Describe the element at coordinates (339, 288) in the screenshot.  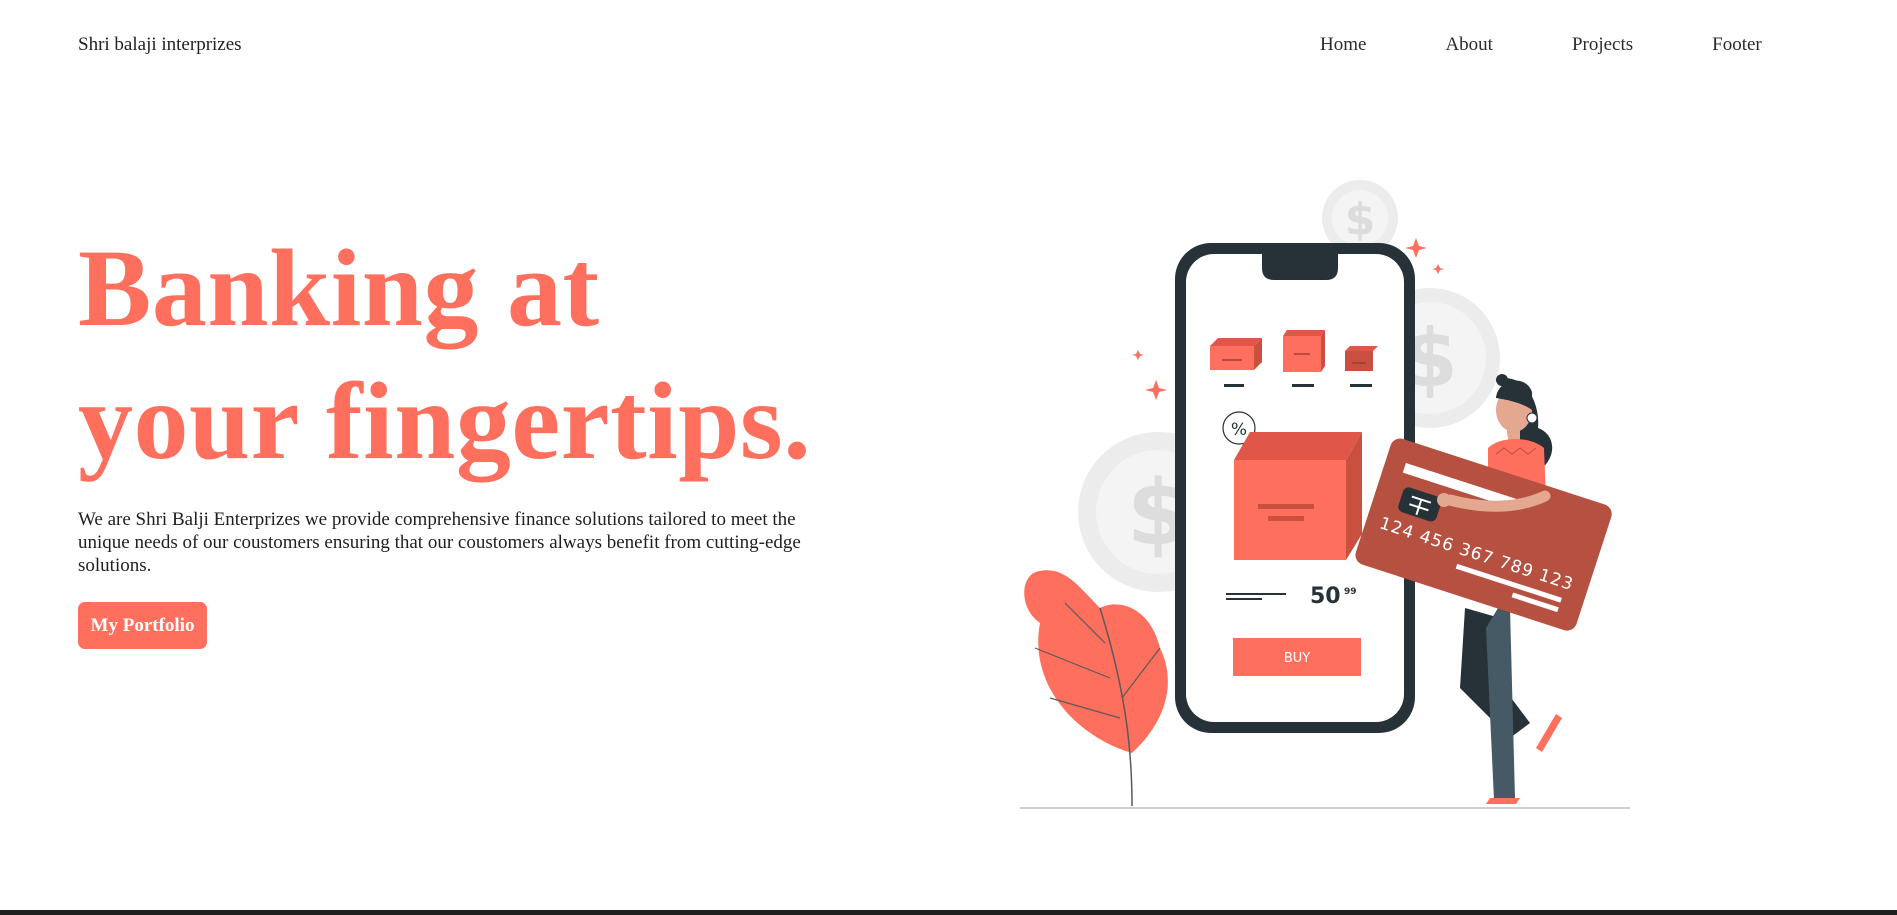
I see `hero-title-line-1: Banking at` at that location.